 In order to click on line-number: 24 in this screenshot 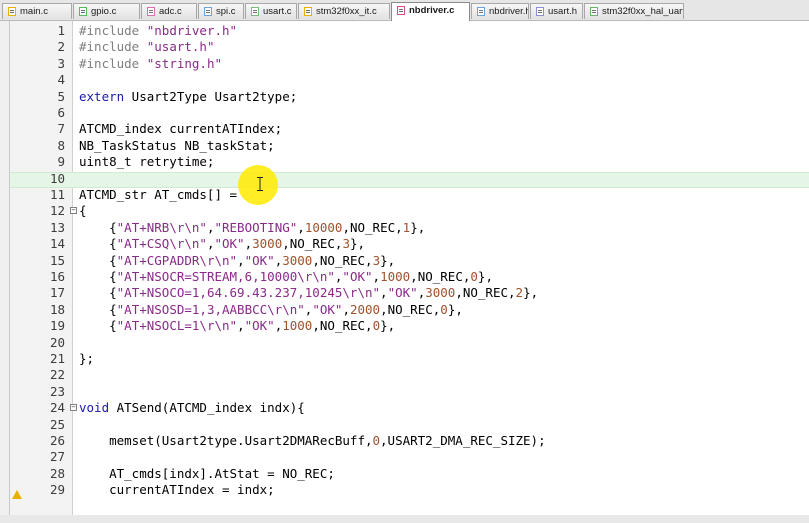, I will do `click(57, 408)`.